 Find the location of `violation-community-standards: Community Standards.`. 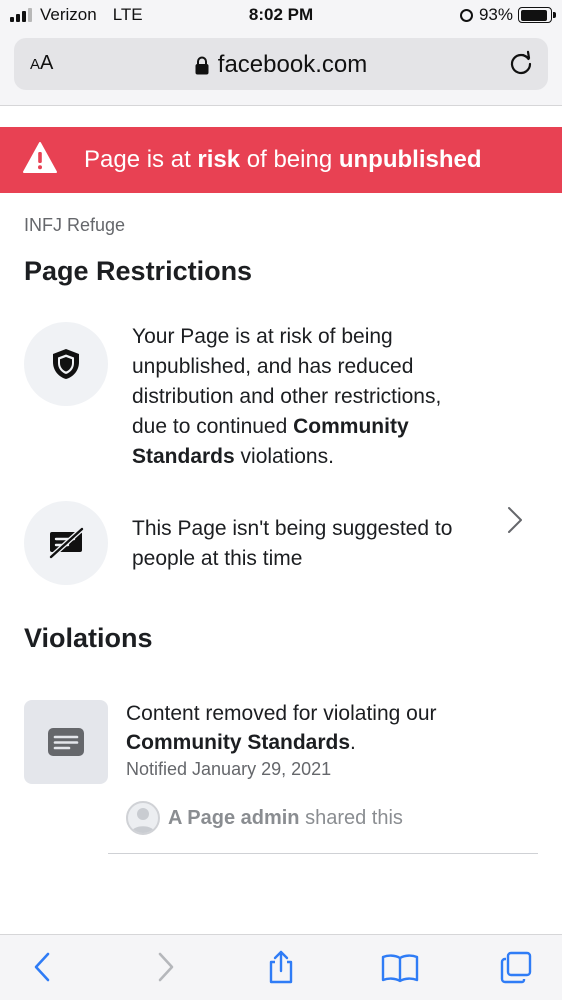

violation-community-standards: Community Standards. is located at coordinates (241, 743).